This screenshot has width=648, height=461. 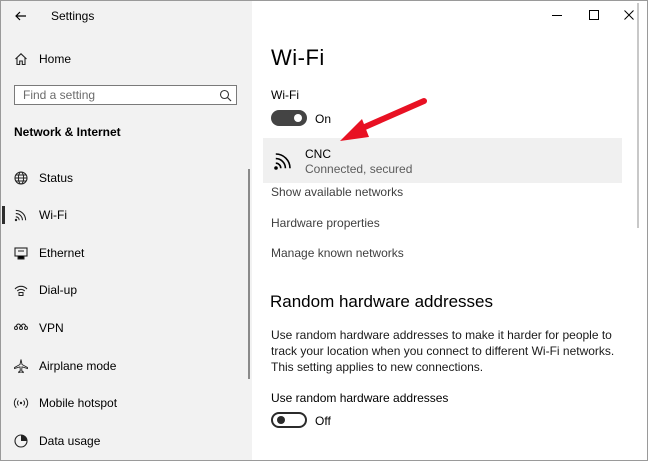 I want to click on hardware-properties-link: Hardware properties, so click(x=325, y=223).